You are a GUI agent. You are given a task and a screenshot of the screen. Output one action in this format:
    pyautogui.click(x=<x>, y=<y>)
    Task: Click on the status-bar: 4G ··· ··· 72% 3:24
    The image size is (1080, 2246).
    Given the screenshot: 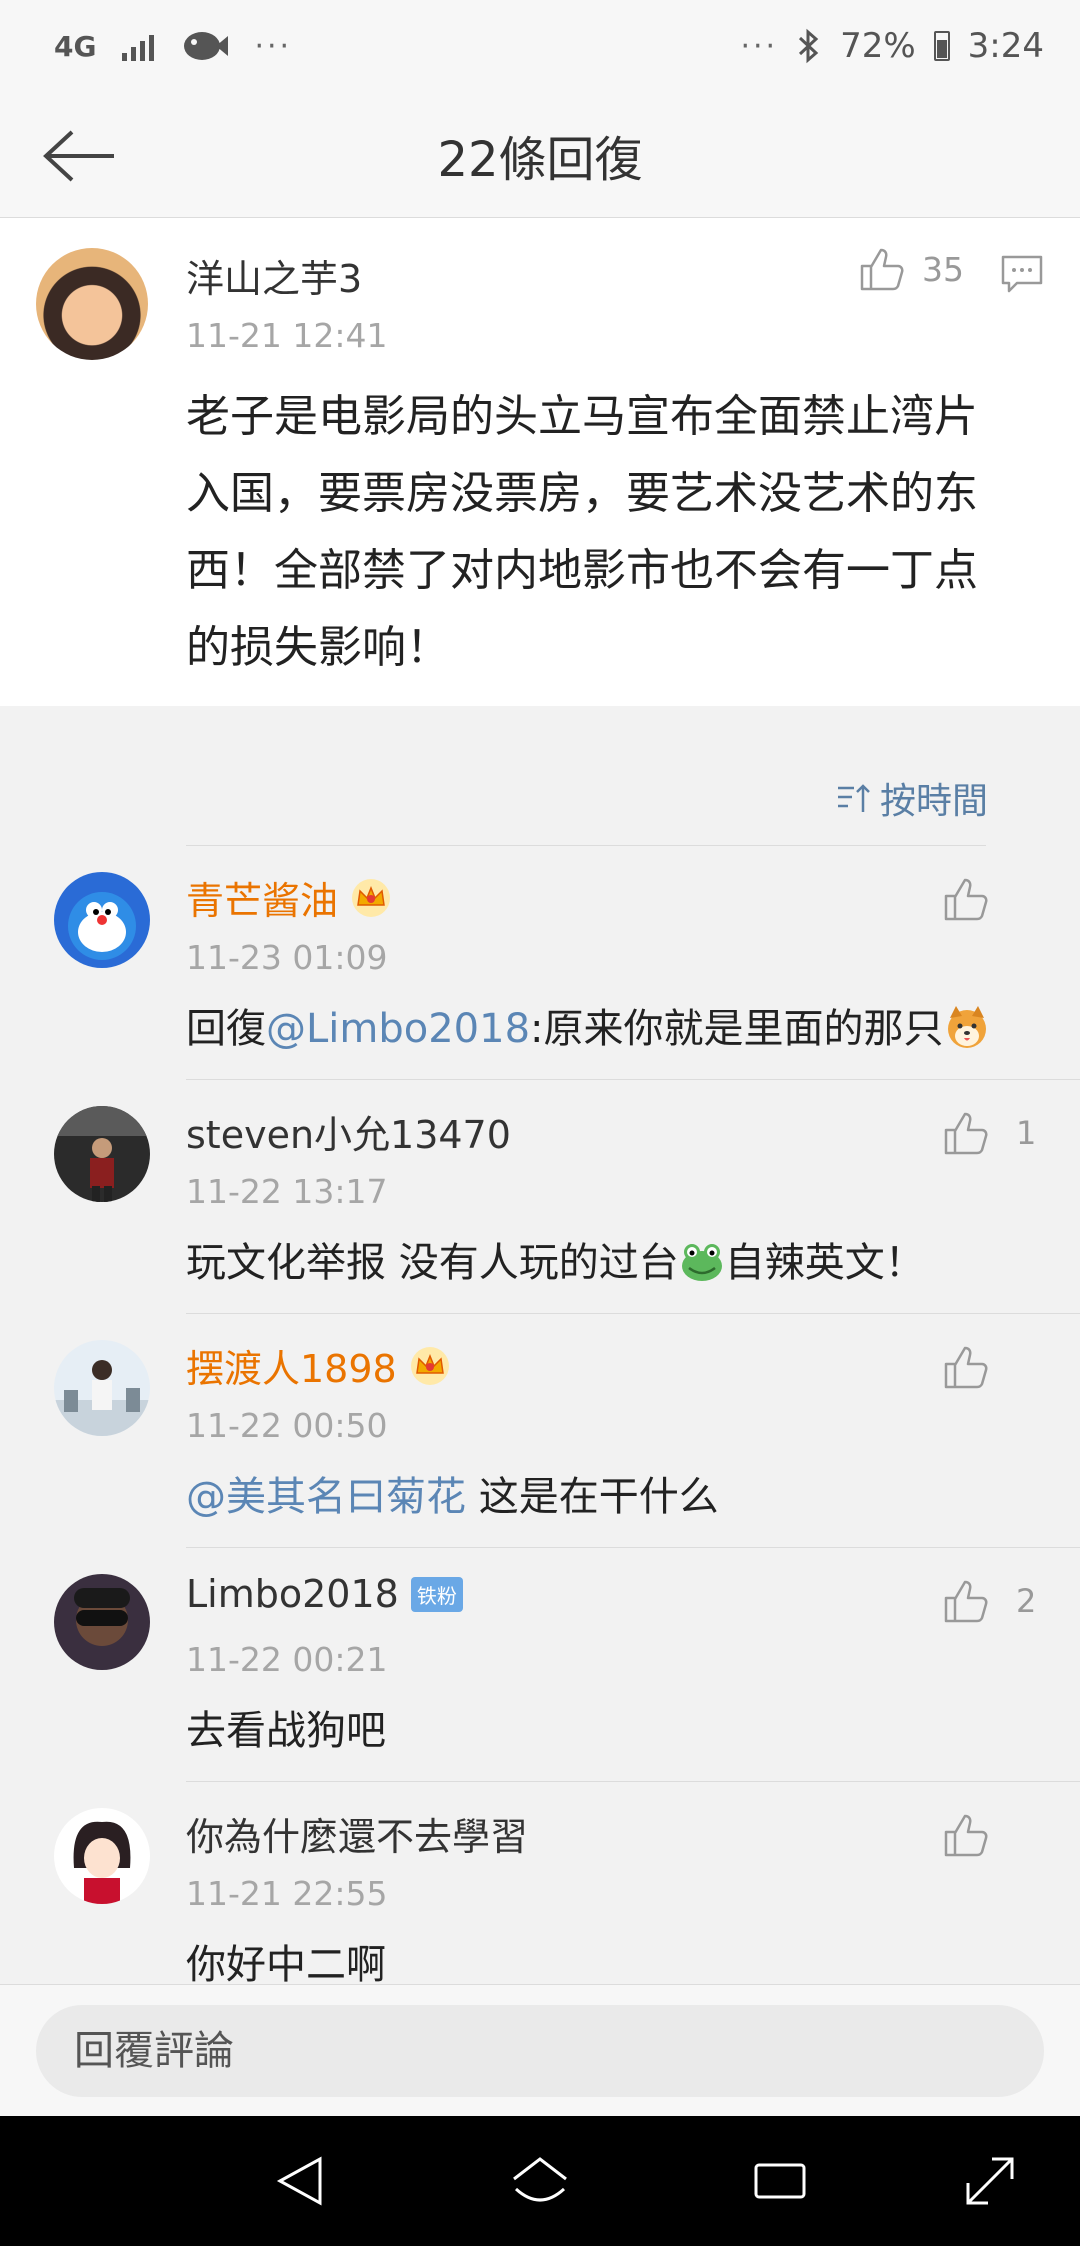 What is the action you would take?
    pyautogui.click(x=540, y=46)
    